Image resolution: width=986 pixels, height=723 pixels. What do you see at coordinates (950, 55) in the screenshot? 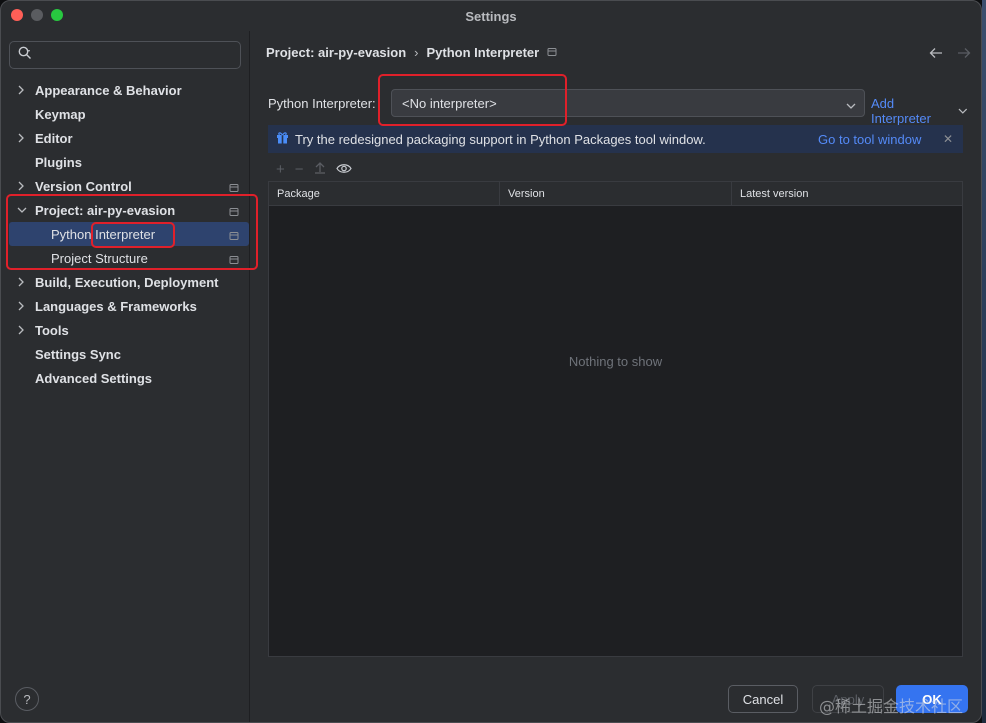
I see `navigation-arrows` at bounding box center [950, 55].